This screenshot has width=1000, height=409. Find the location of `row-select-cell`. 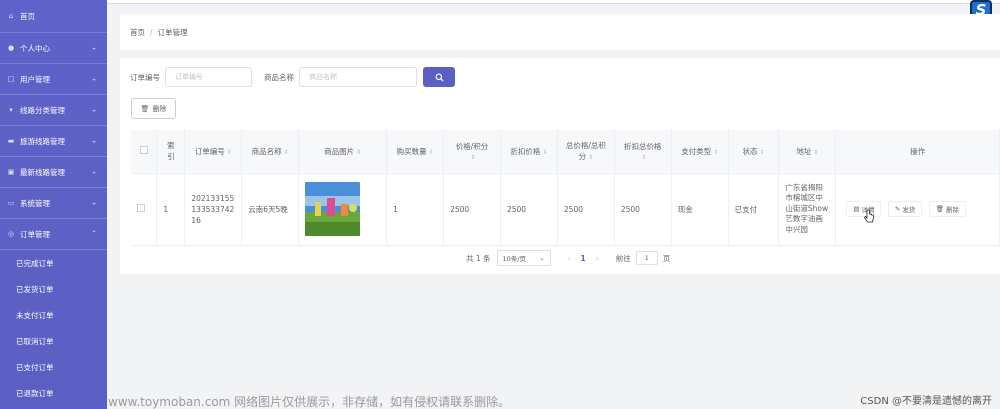

row-select-cell is located at coordinates (144, 209).